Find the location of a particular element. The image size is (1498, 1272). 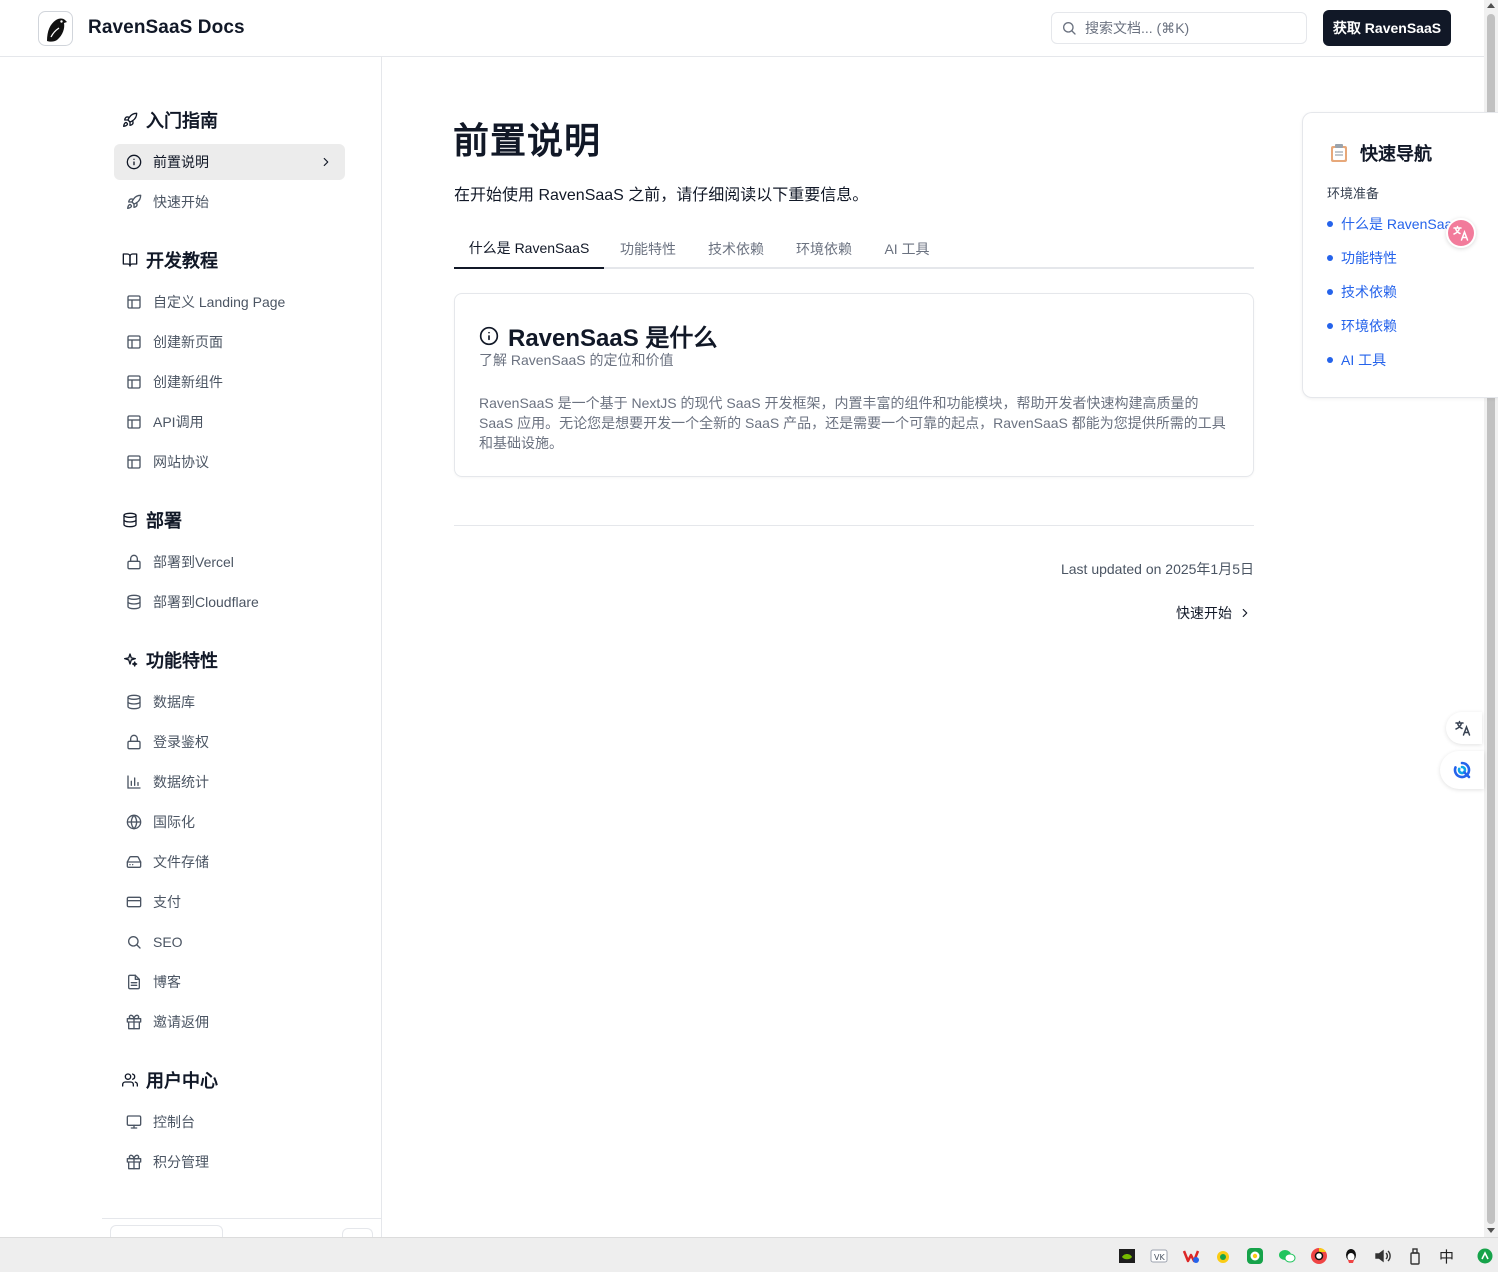

toc-link-env-deps: 环境依赖 is located at coordinates (1362, 326).